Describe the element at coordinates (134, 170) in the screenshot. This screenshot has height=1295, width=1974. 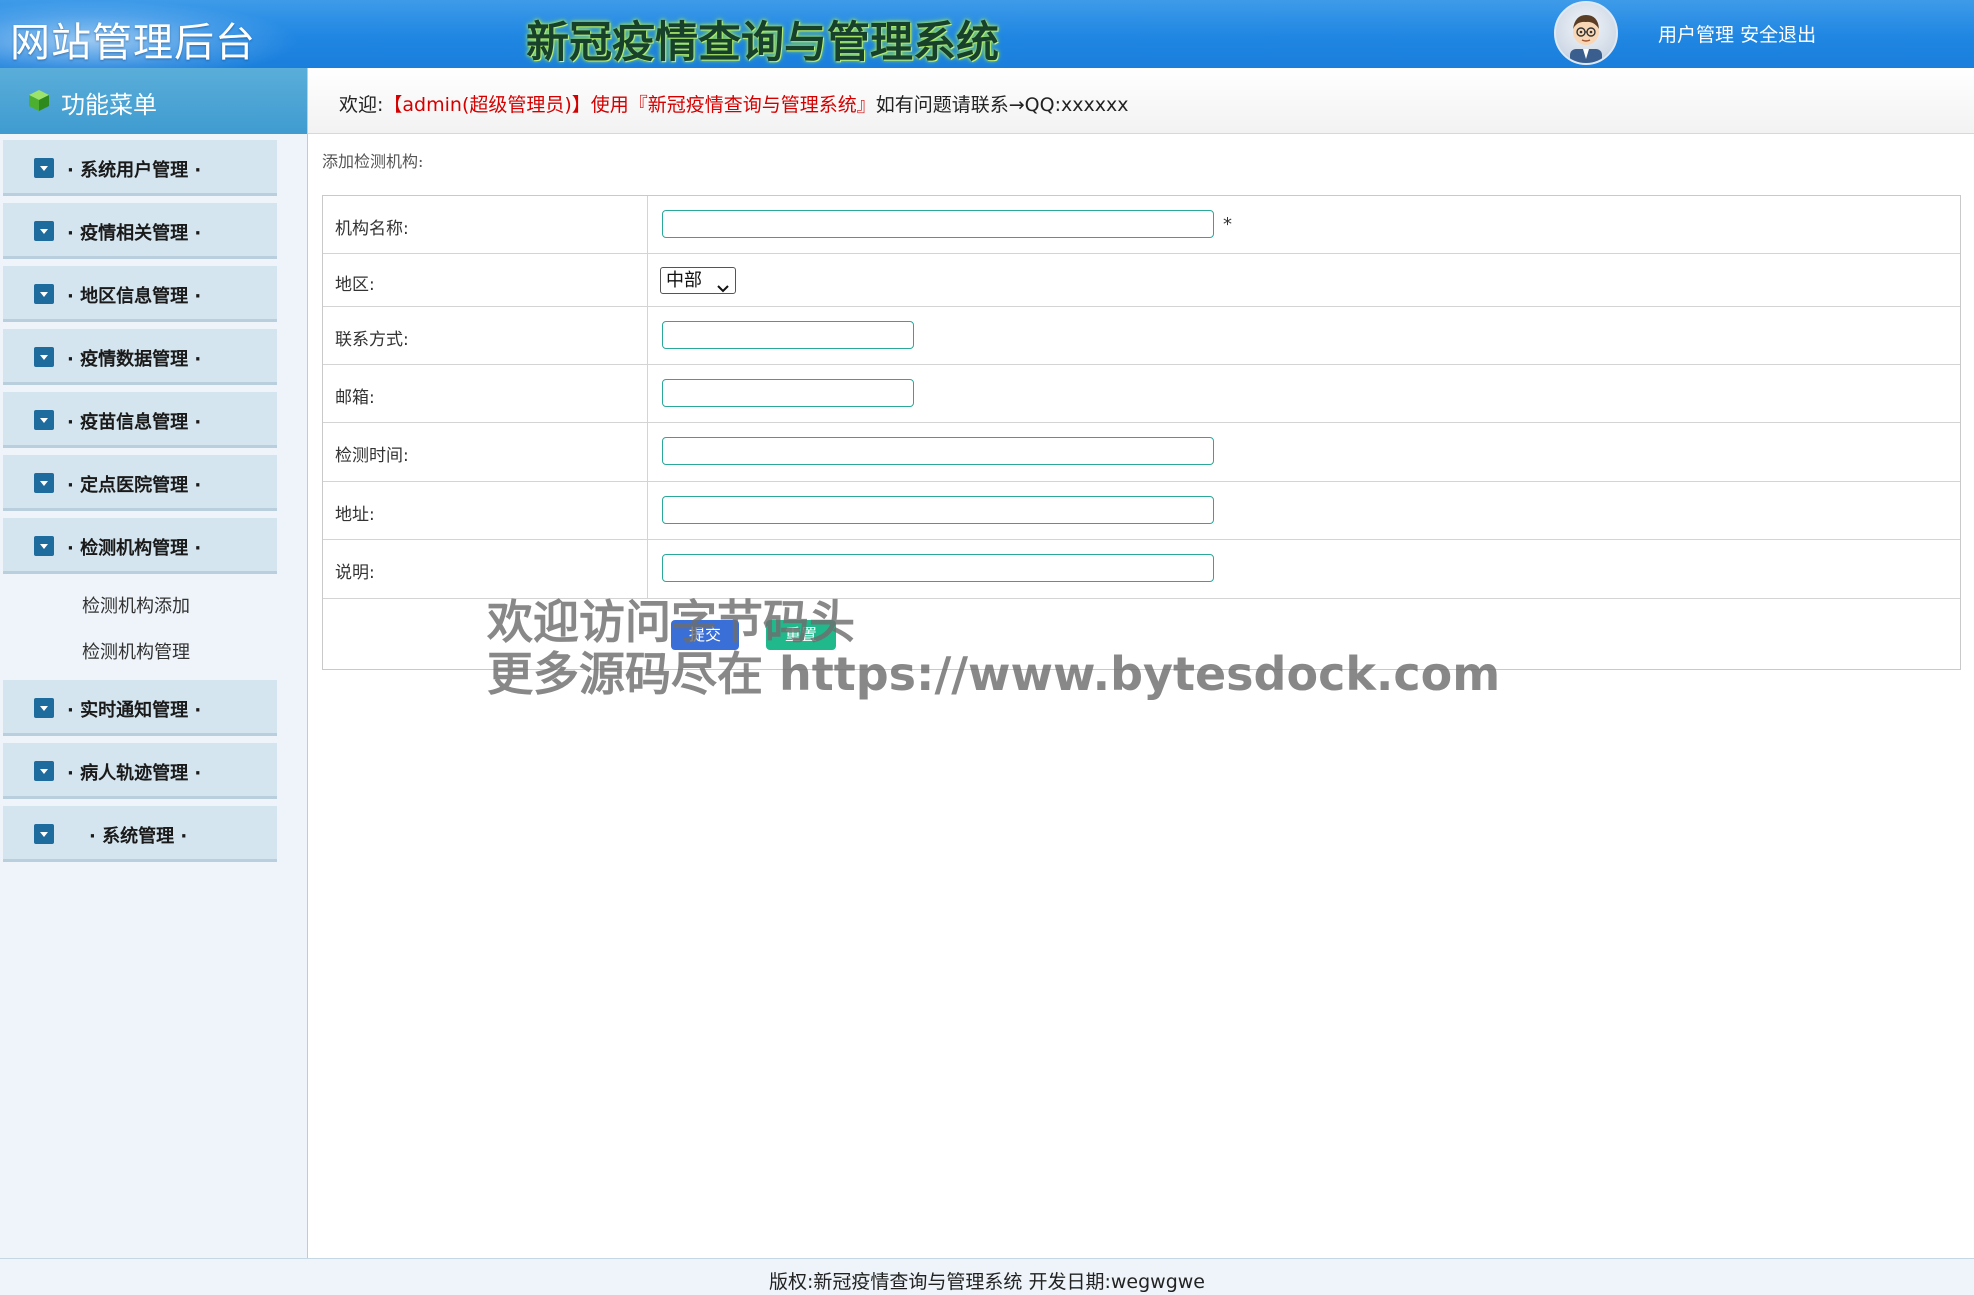
I see `nav-group-label: · 系统用户管理 ·` at that location.